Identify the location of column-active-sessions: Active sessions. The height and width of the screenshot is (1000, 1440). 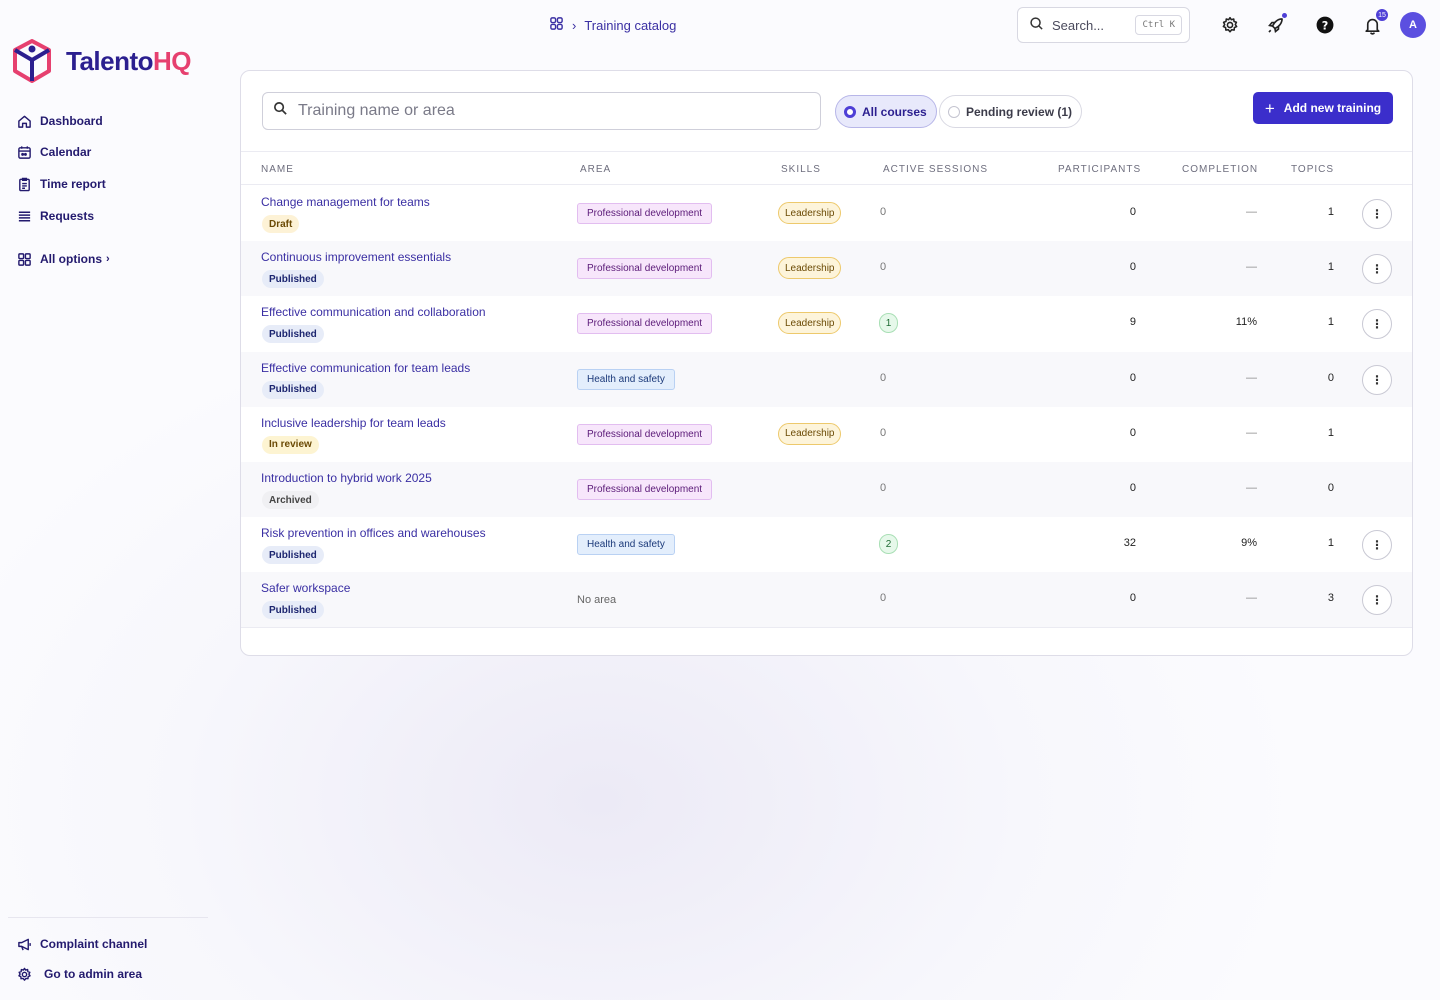
(935, 169).